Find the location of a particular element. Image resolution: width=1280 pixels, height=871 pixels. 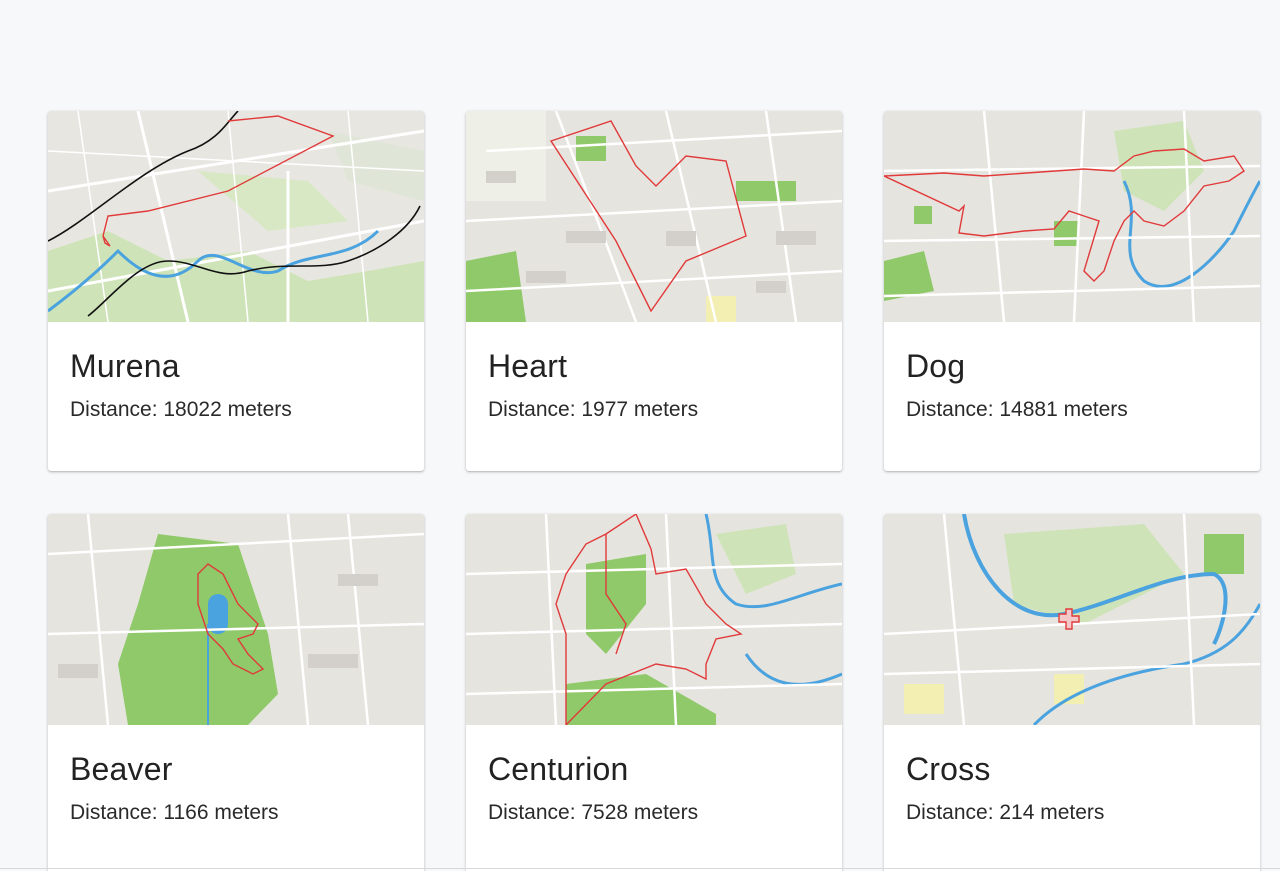

route-card-heart: Heart Distance: 1977 meters is located at coordinates (654, 291).